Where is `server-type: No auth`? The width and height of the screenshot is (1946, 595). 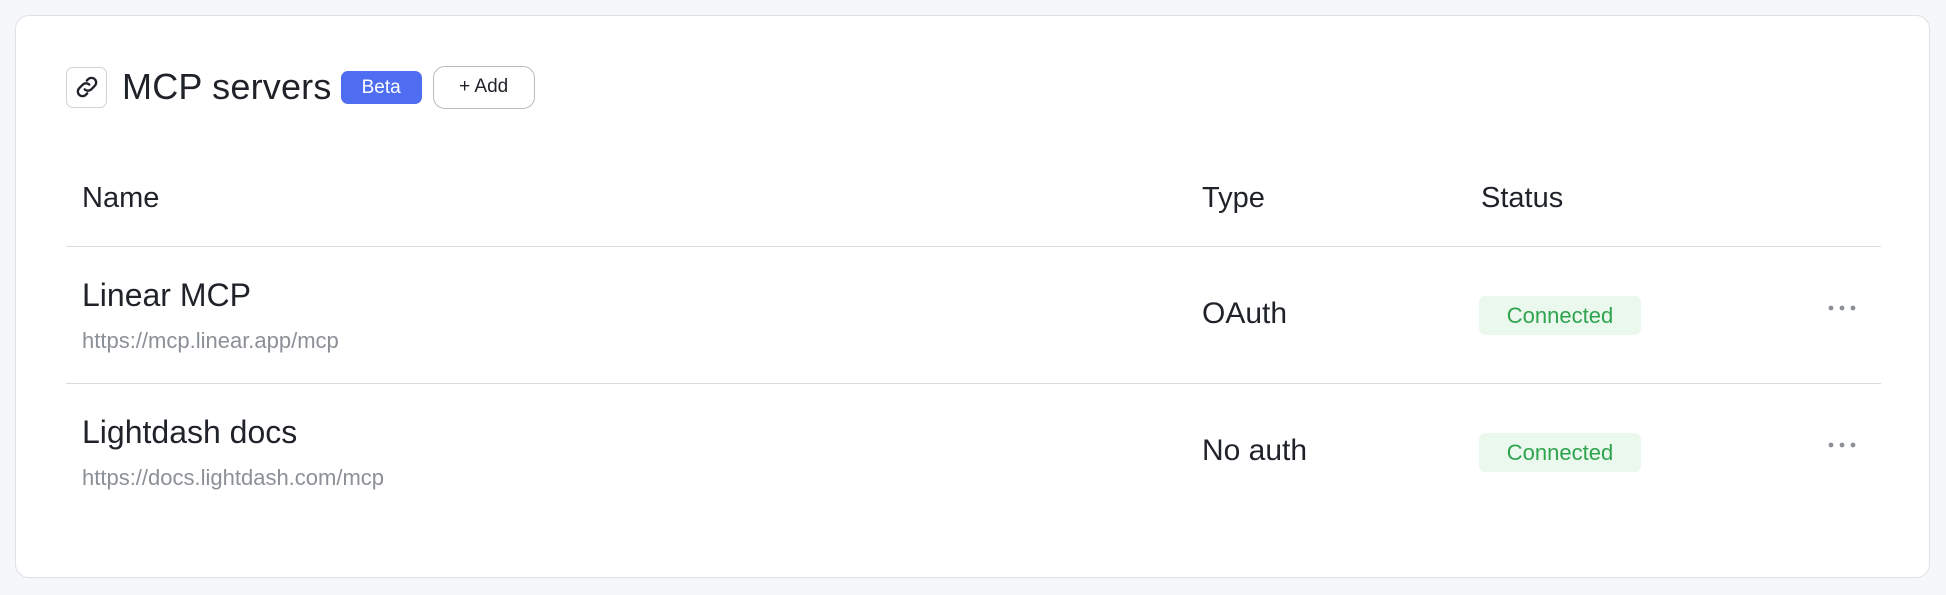
server-type: No auth is located at coordinates (1255, 450).